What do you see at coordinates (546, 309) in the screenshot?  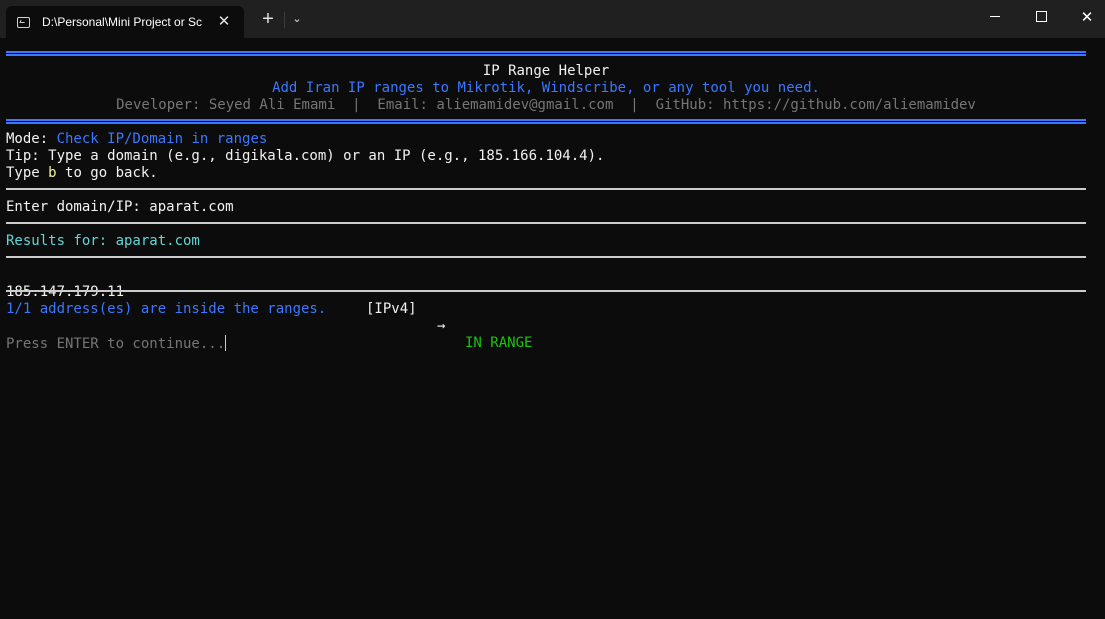 I see `result-row: 185.147.179.11 [IPv4] → IN RANGE` at bounding box center [546, 309].